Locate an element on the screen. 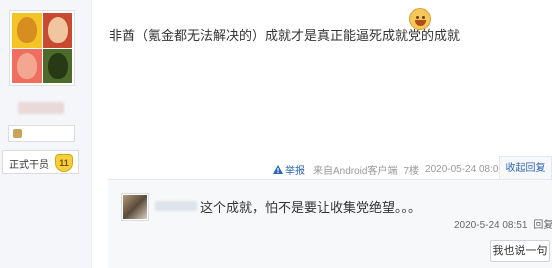  post-tail: 举报 来自Android客户端 7楼 2020-05-24 08:07 is located at coordinates (388, 169).